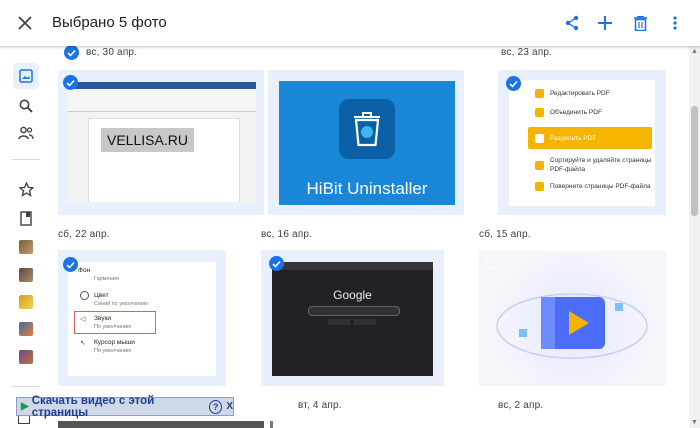  I want to click on setting-sub: Гармония, so click(106, 279).